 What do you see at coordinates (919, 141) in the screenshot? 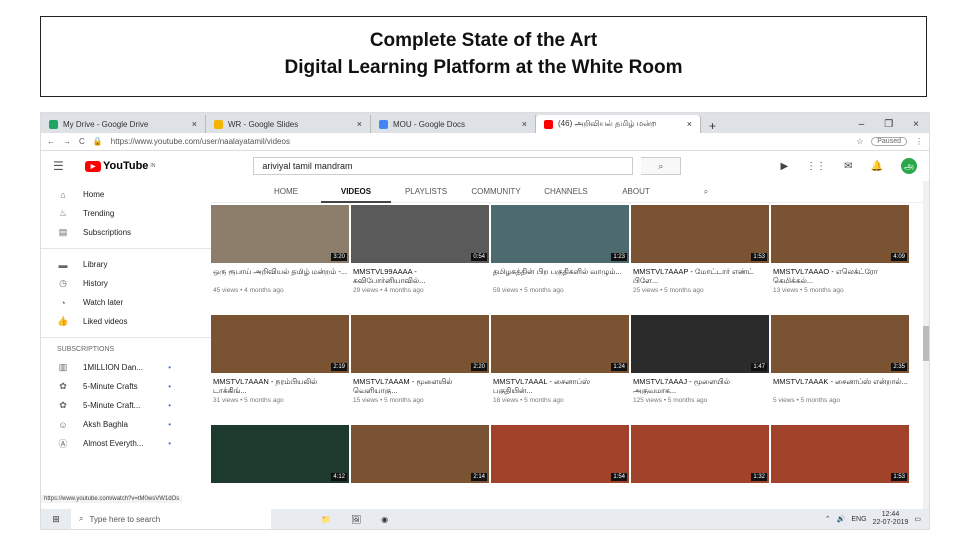
I see `menu-icon: ⋮` at bounding box center [919, 141].